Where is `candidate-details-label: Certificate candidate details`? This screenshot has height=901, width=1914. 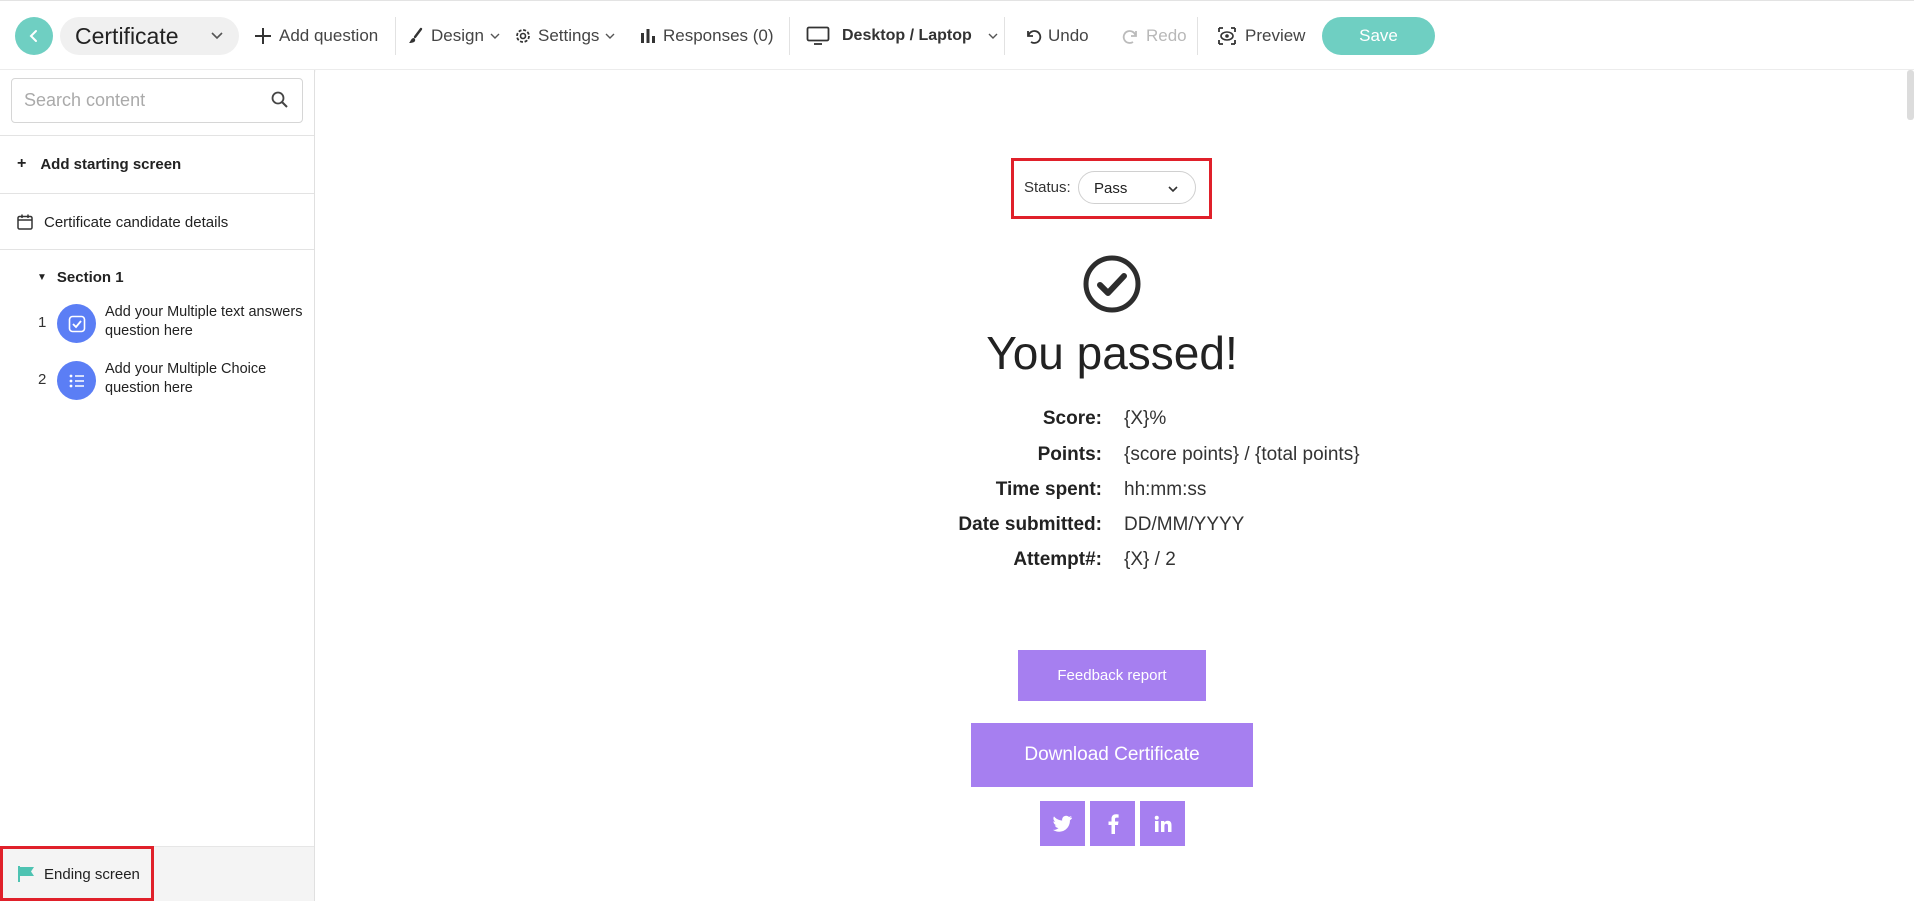
candidate-details-label: Certificate candidate details is located at coordinates (136, 222).